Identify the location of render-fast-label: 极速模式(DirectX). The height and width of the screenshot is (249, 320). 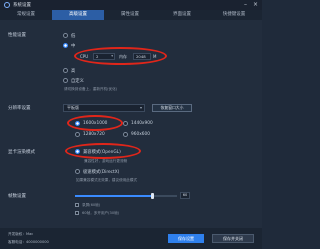
(101, 172).